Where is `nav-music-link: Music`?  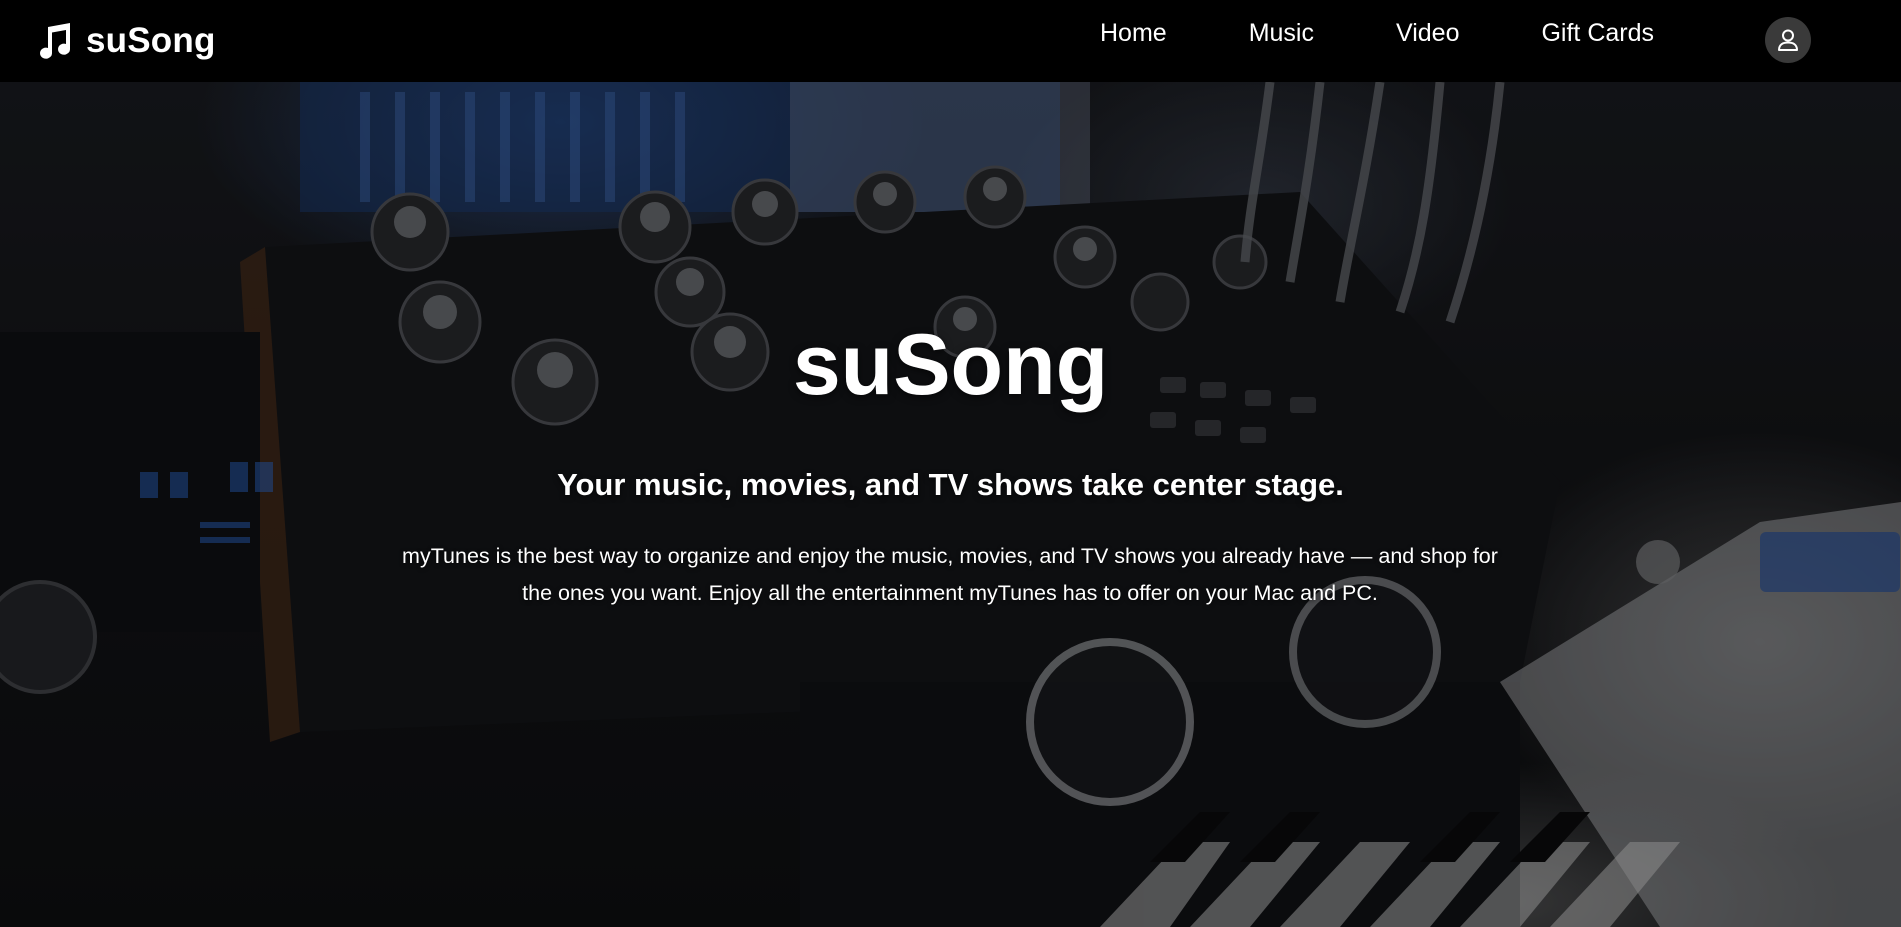 nav-music-link: Music is located at coordinates (1281, 33).